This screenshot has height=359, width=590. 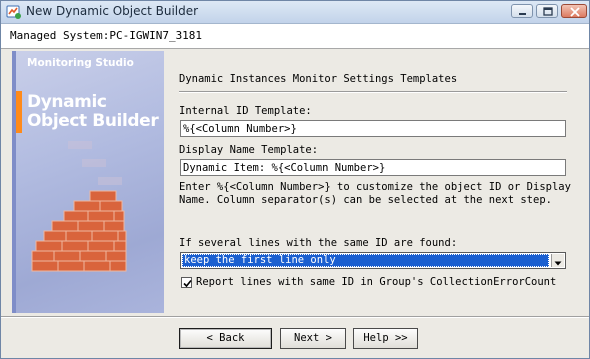 I want to click on close-button, so click(x=574, y=11).